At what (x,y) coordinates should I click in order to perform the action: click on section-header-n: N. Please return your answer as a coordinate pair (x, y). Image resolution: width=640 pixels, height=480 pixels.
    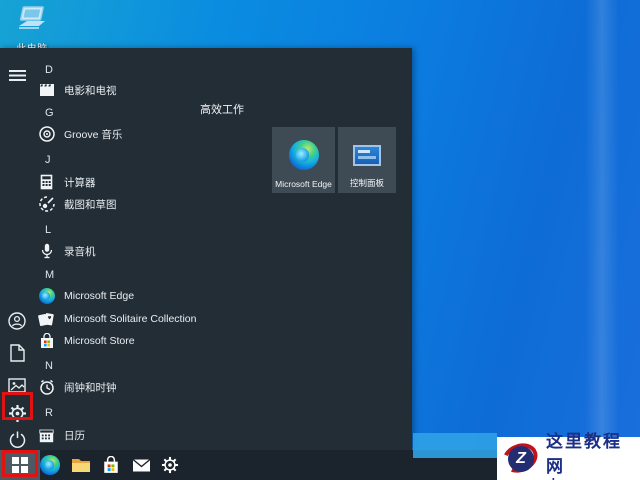
    Looking at the image, I should click on (44, 366).